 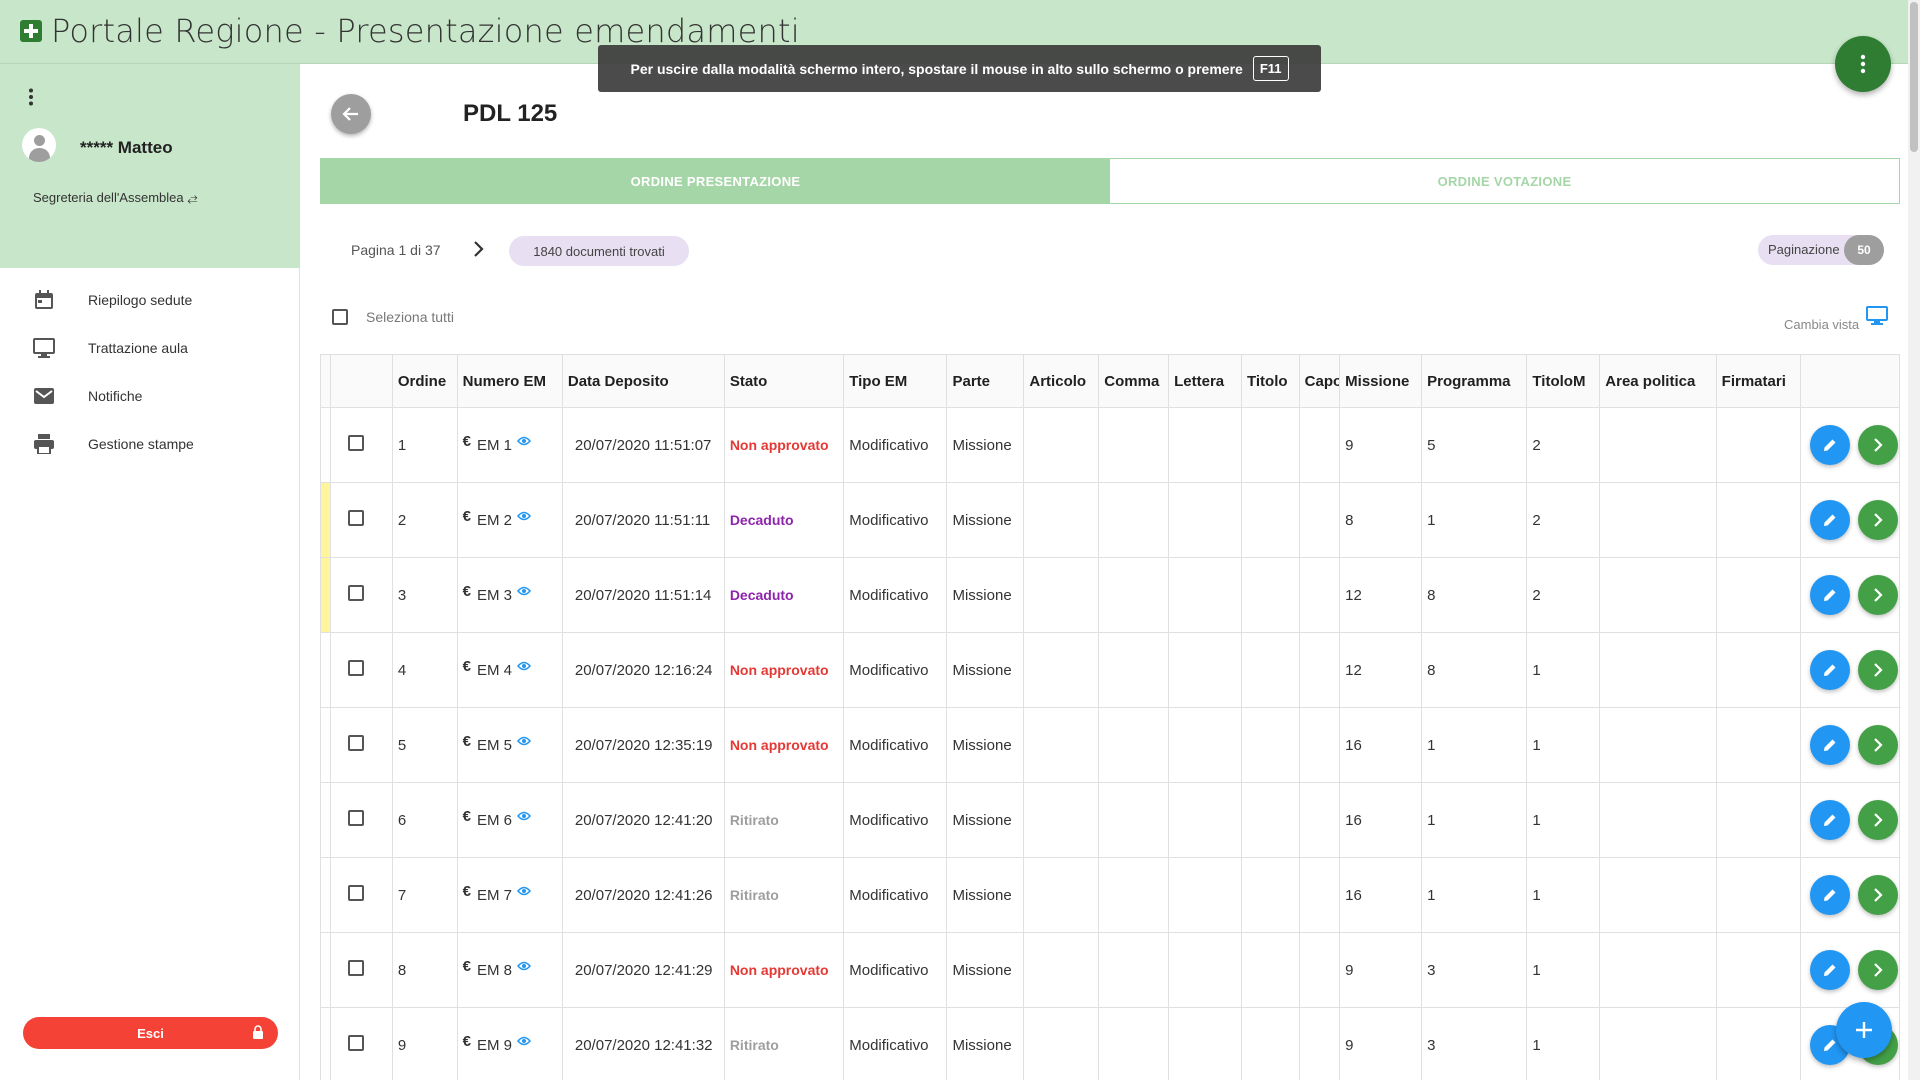 I want to click on change-view-label: Cambia vista, so click(x=1821, y=324).